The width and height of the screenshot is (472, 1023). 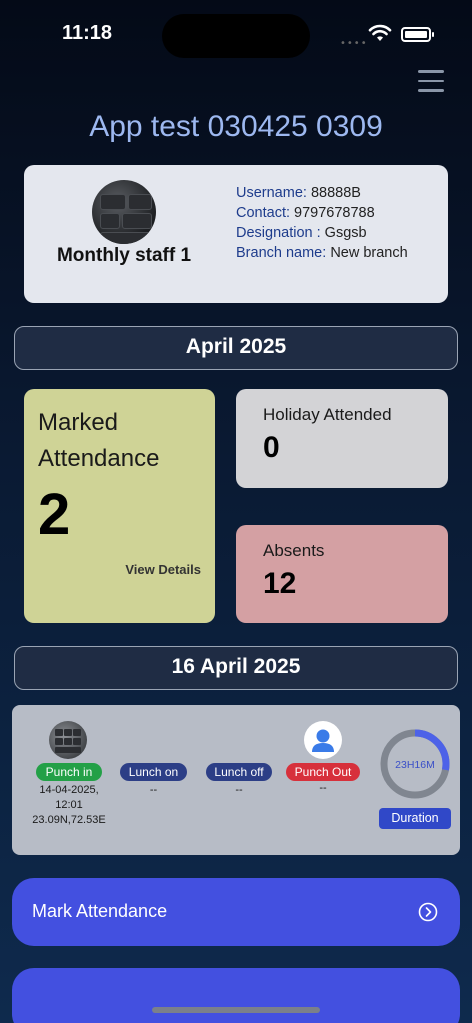 What do you see at coordinates (280, 583) in the screenshot?
I see `absents-count: 12` at bounding box center [280, 583].